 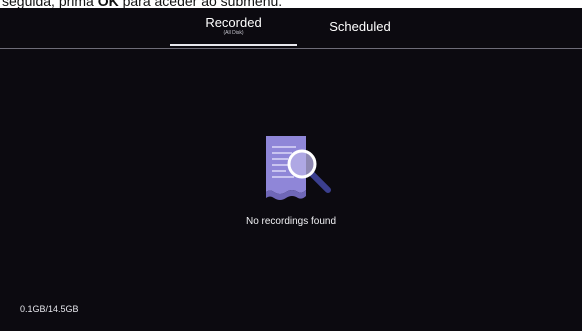 What do you see at coordinates (291, 221) in the screenshot?
I see `empty-message: No recordings found` at bounding box center [291, 221].